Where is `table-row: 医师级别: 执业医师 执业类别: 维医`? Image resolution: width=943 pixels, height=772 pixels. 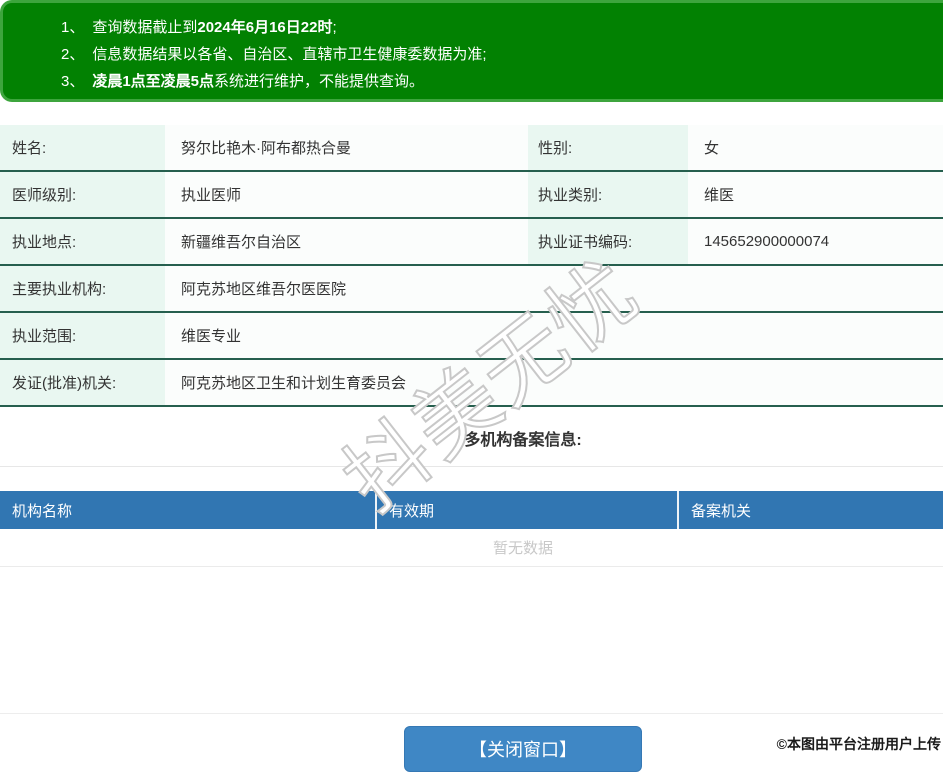 table-row: 医师级别: 执业医师 执业类别: 维医 is located at coordinates (471, 195).